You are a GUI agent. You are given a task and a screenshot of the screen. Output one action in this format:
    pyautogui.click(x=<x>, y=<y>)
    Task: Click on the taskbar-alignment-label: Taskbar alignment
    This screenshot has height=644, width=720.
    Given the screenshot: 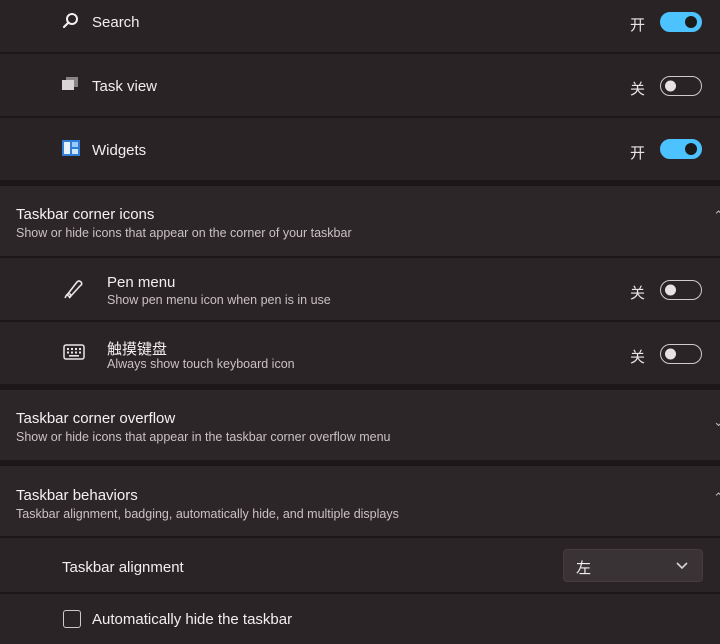 What is the action you would take?
    pyautogui.click(x=123, y=567)
    